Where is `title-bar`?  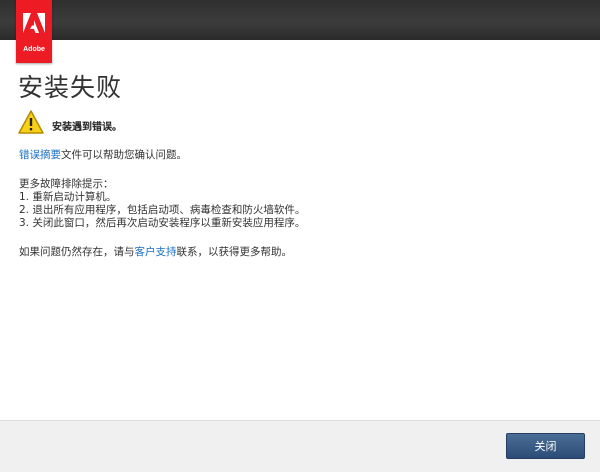 title-bar is located at coordinates (300, 20).